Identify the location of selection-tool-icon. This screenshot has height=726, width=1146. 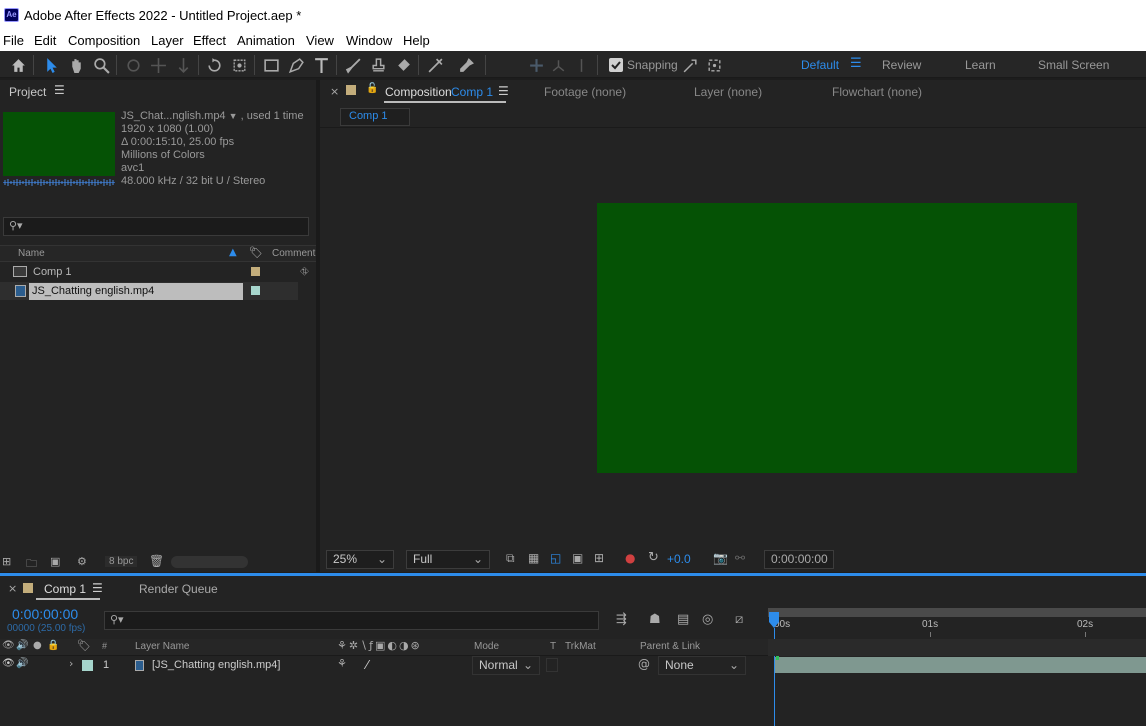
(51, 65).